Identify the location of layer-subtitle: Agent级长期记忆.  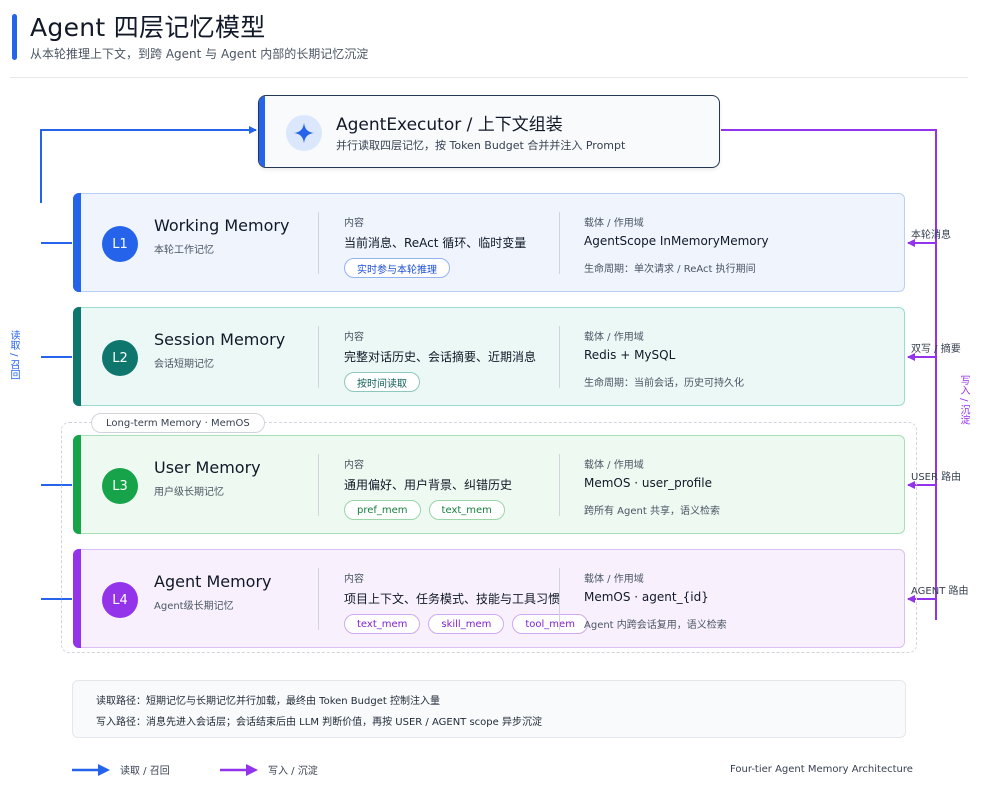
(194, 606).